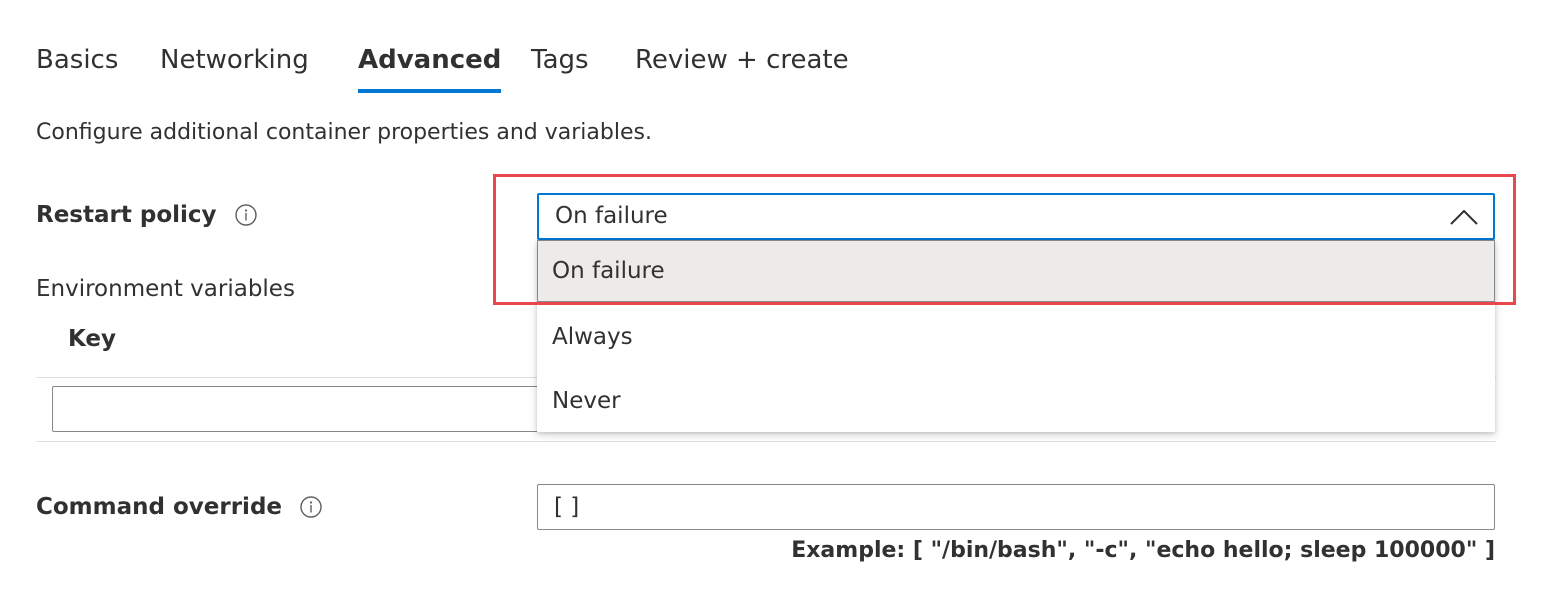 The width and height of the screenshot is (1561, 613). Describe the element at coordinates (234, 60) in the screenshot. I see `tab-networking-label: Networking` at that location.